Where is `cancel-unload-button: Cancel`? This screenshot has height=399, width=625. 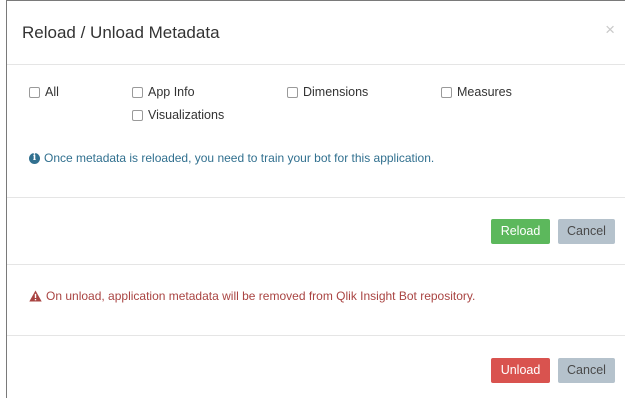 cancel-unload-button: Cancel is located at coordinates (586, 370).